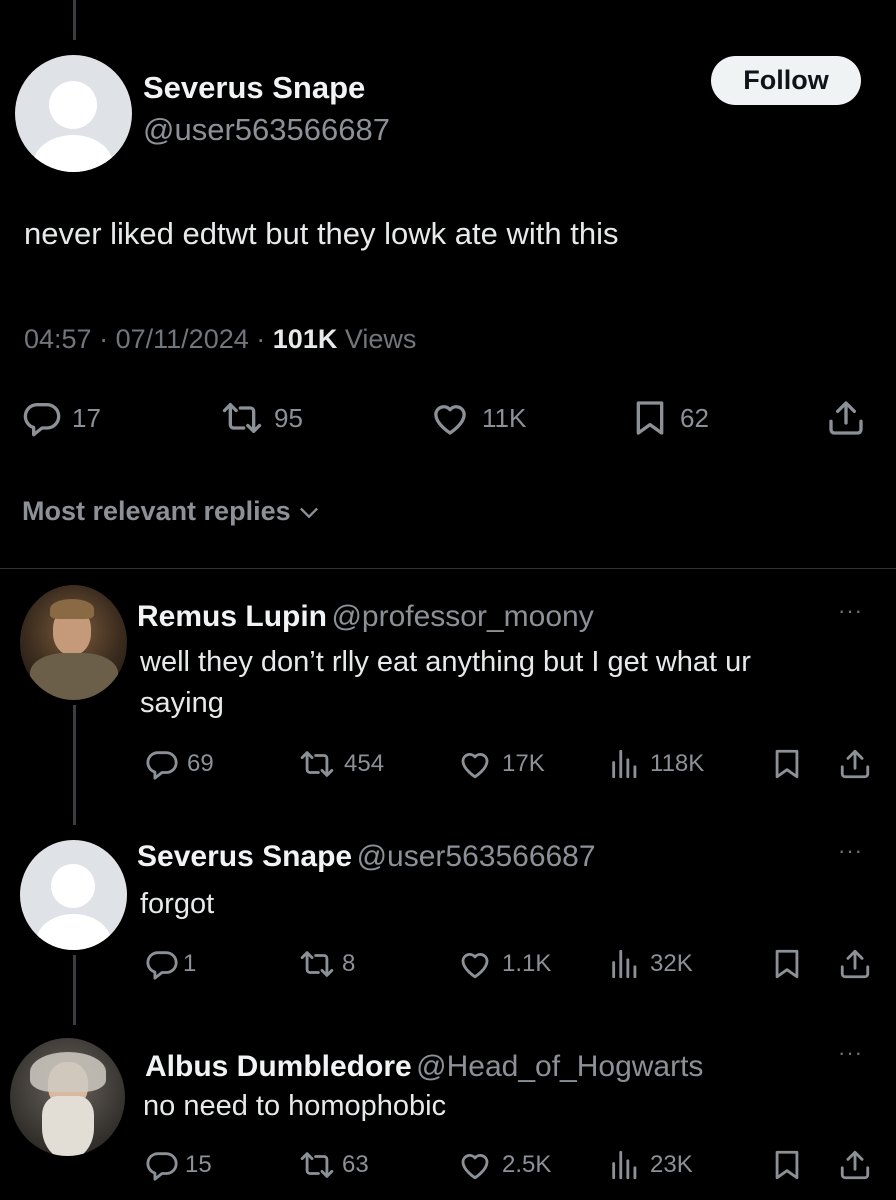  Describe the element at coordinates (190, 963) in the screenshot. I see `reply-count: 1` at that location.